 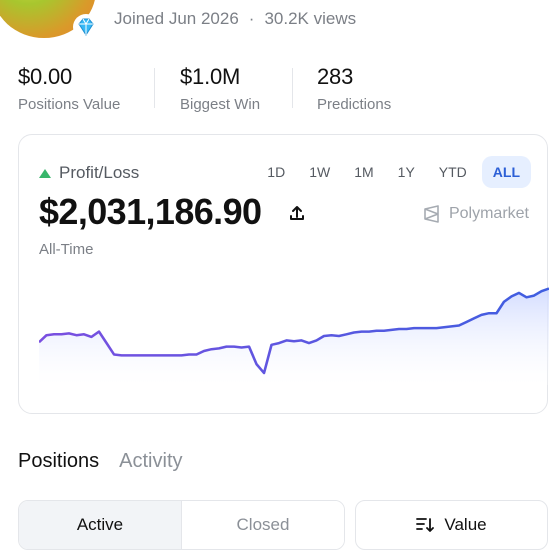 I want to click on stat-value: $0.00, so click(x=45, y=76).